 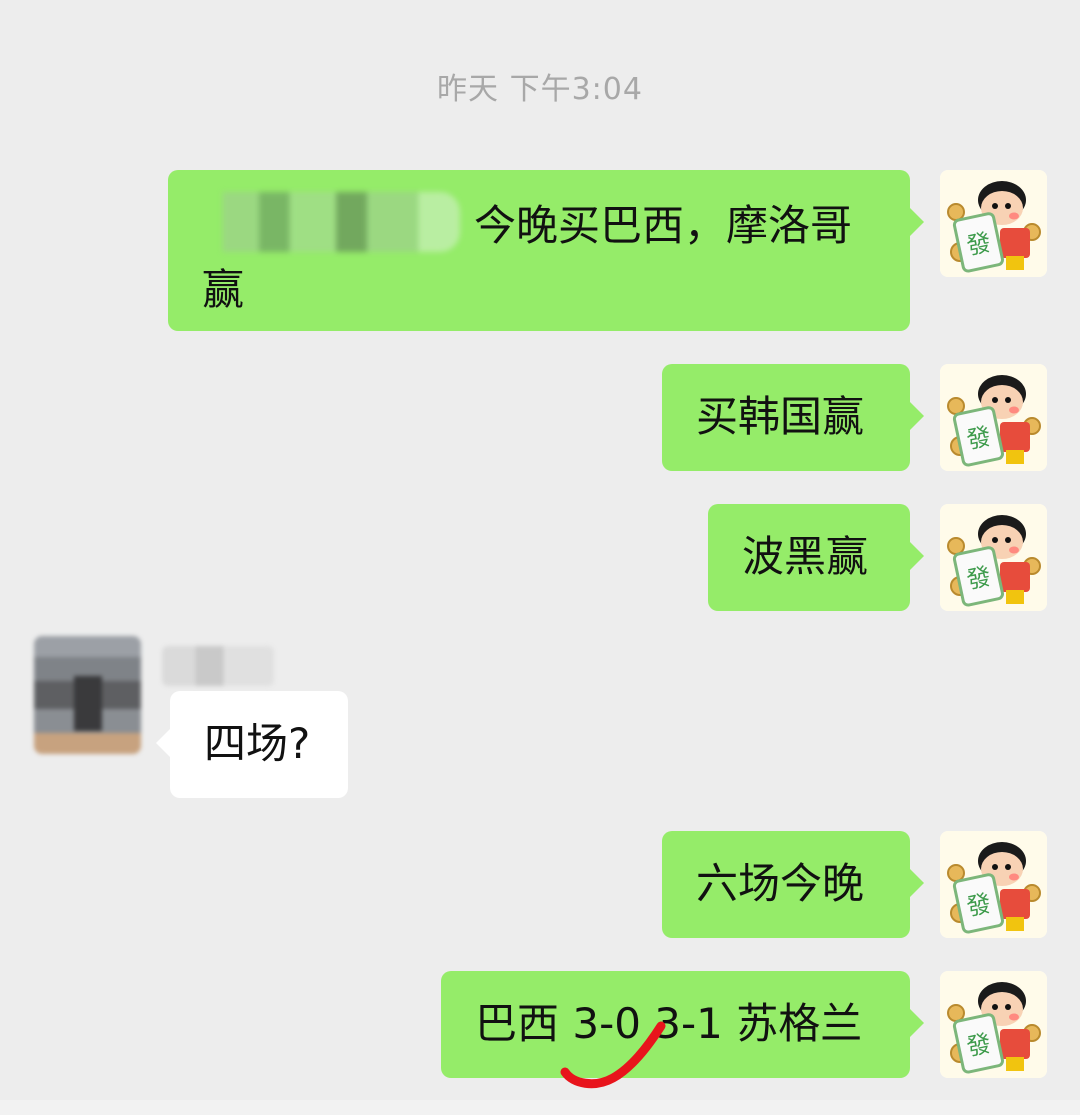 What do you see at coordinates (663, 225) in the screenshot?
I see `message-text: 今晚买巴西，摩洛哥` at bounding box center [663, 225].